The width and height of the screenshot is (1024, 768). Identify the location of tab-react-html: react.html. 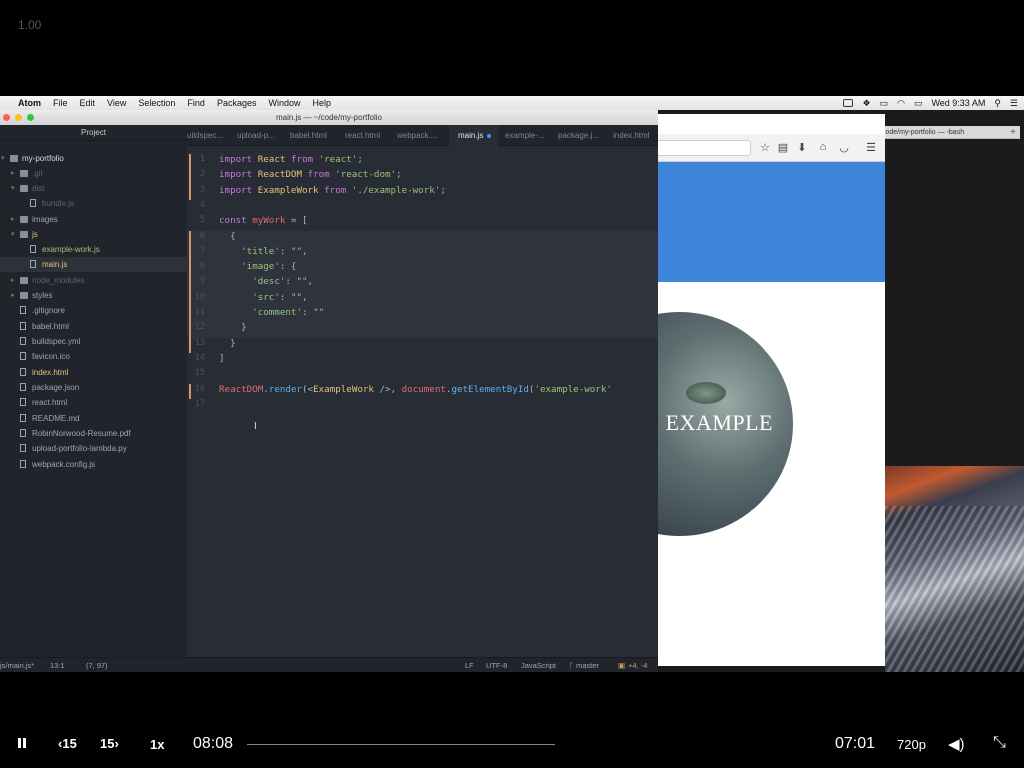
(366, 135).